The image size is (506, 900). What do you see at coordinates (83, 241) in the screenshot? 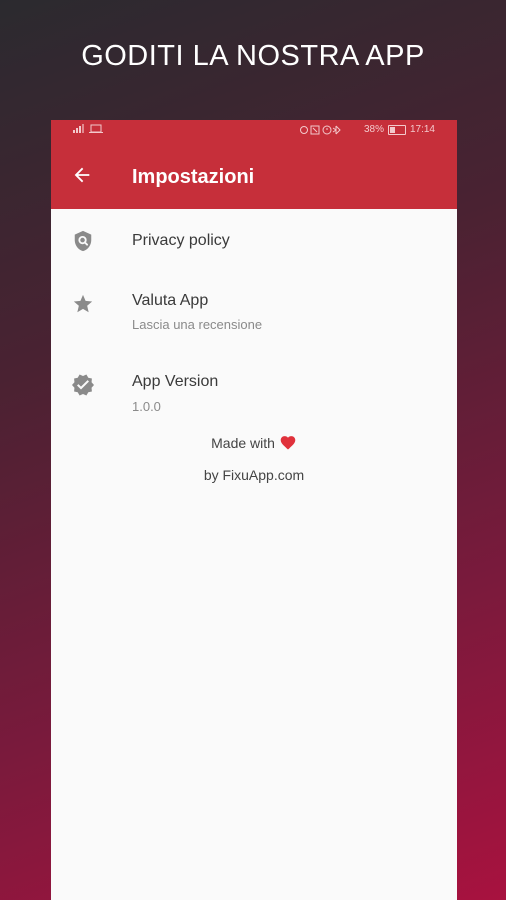
I see `shield-search-icon` at bounding box center [83, 241].